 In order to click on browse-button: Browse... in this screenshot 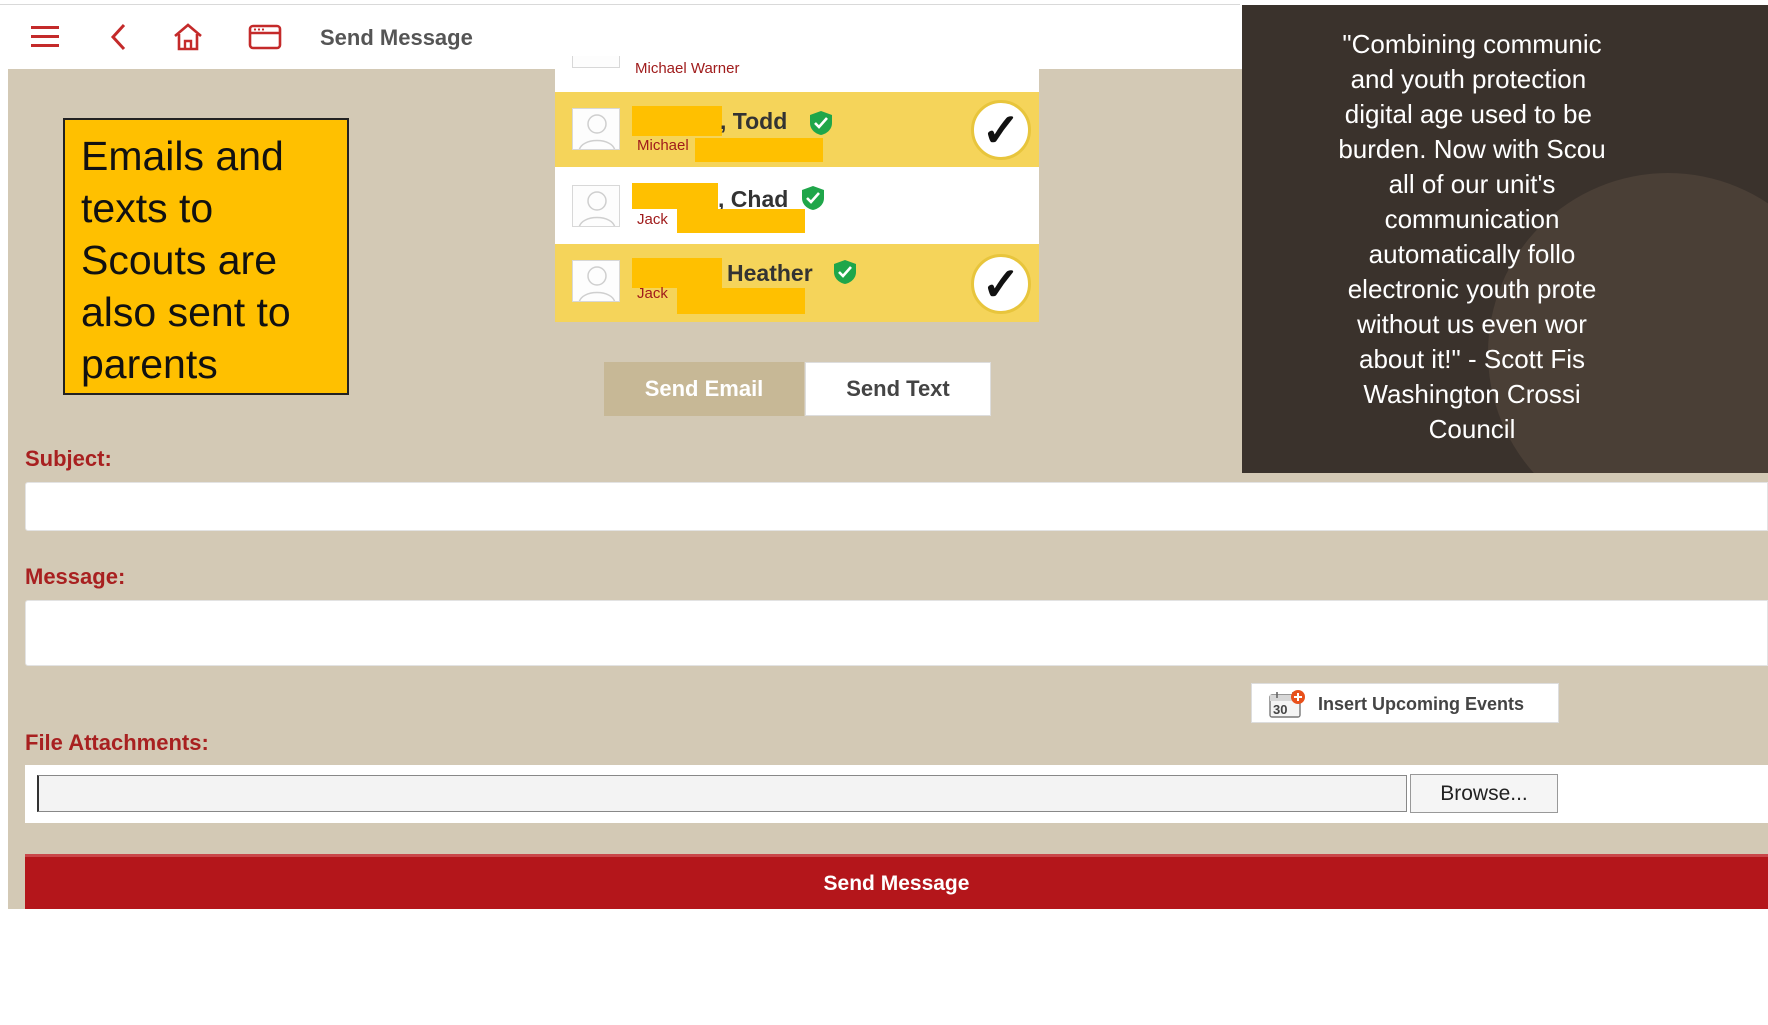, I will do `click(1484, 793)`.